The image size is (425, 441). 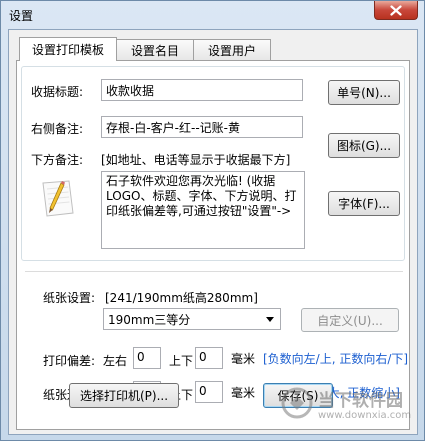 I want to click on section-divider, so click(x=214, y=271).